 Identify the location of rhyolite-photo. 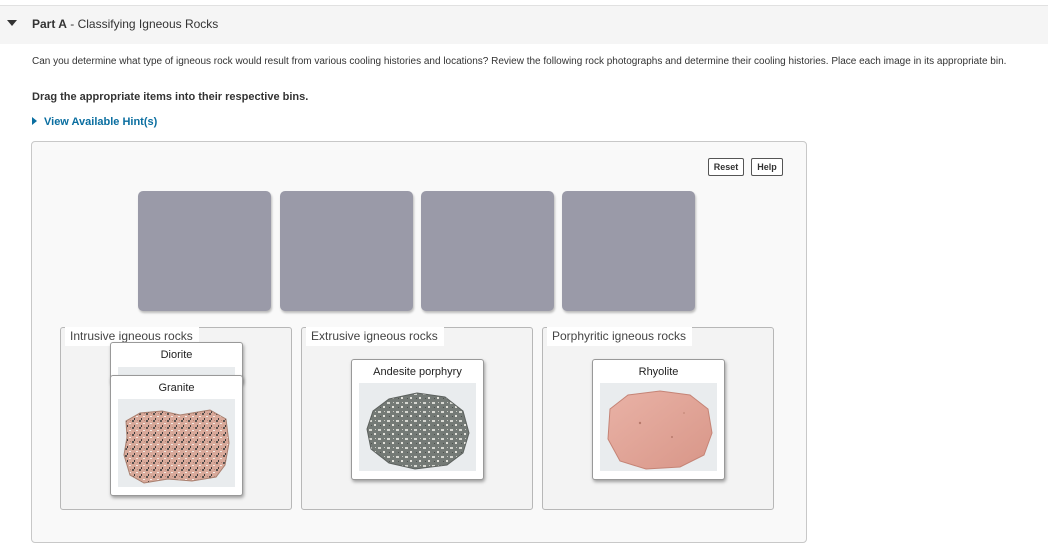
(658, 427).